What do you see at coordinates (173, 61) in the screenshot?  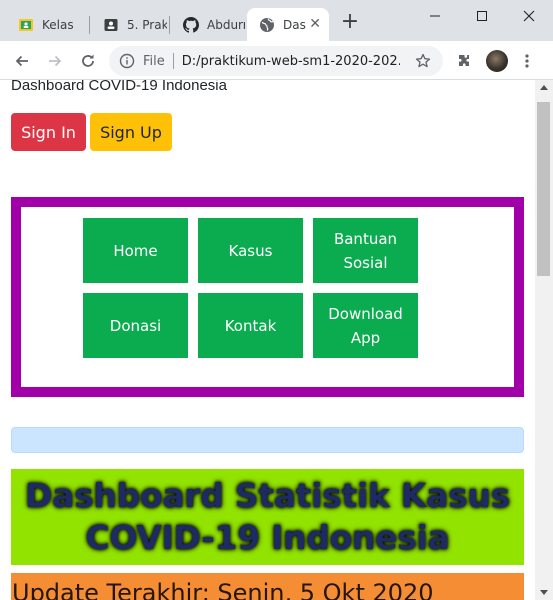 I see `url-divider` at bounding box center [173, 61].